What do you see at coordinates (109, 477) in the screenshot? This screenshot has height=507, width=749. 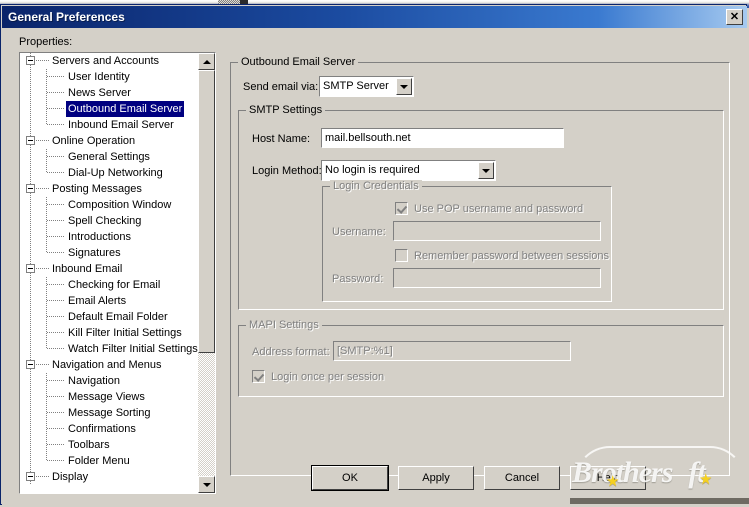 I see `tree-item-display: Display` at bounding box center [109, 477].